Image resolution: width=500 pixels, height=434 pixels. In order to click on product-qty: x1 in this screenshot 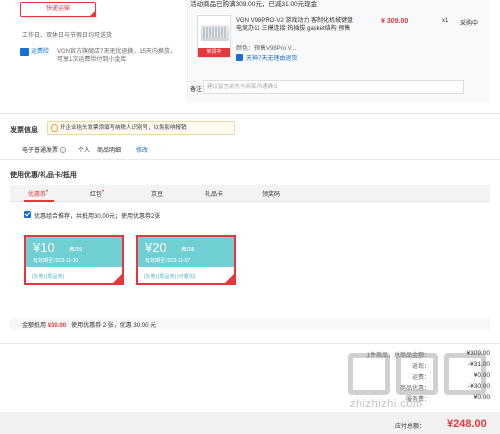, I will do `click(445, 21)`.